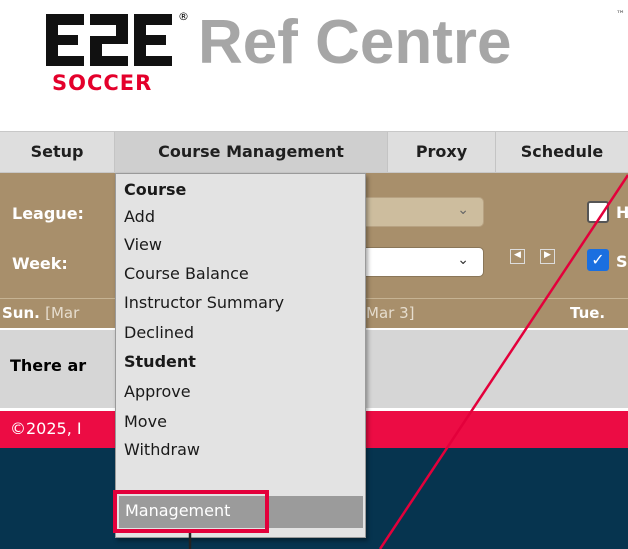 The image size is (628, 549). Describe the element at coordinates (204, 302) in the screenshot. I see `menu-item-instructor-summary: Instructor Summary` at that location.